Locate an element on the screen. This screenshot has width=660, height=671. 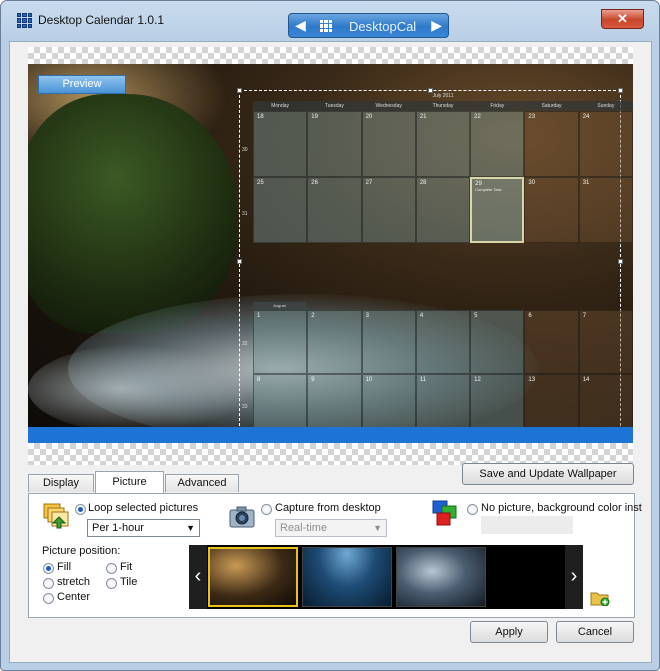
calendar-week: 1 2 3 4 5 6 7 is located at coordinates (443, 342).